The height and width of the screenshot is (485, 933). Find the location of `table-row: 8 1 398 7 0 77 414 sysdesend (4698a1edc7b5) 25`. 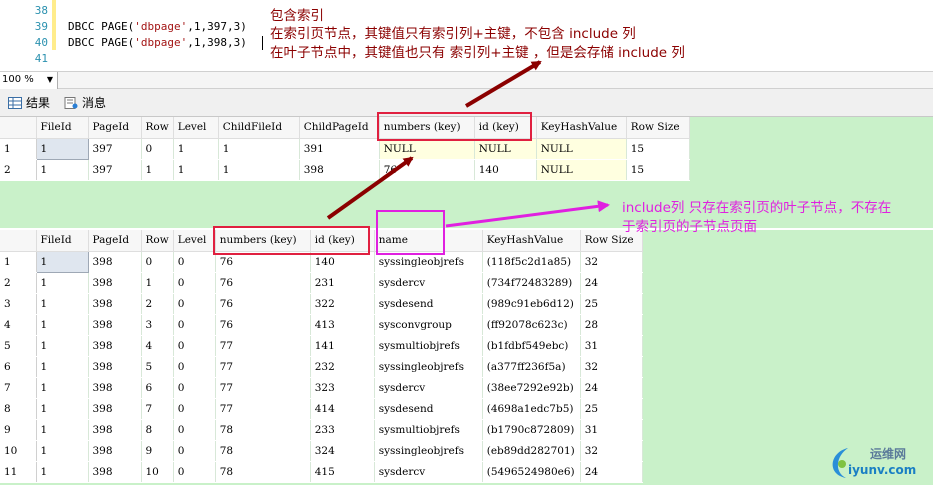

table-row: 8 1 398 7 0 77 414 sysdesend (4698a1edc7b5) 25 is located at coordinates (321, 409).